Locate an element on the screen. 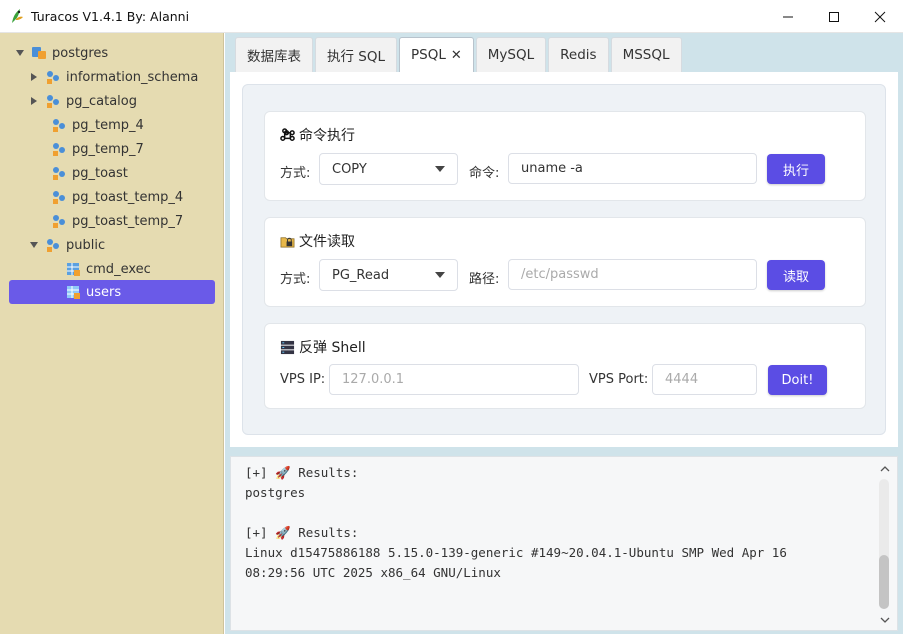  tab-psql: PSQL ✕ is located at coordinates (436, 54).